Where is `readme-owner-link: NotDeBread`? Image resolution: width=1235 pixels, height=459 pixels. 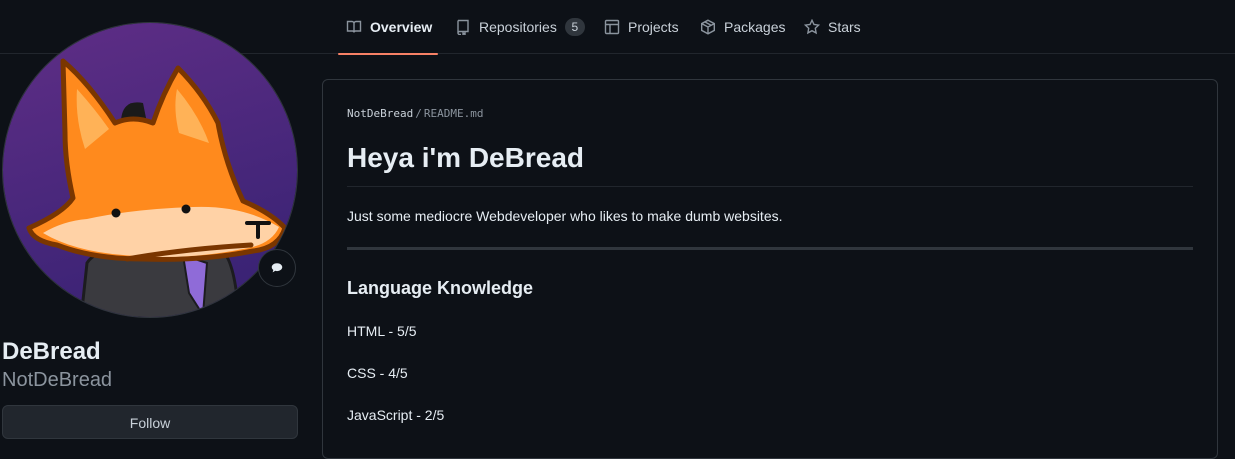
readme-owner-link: NotDeBread is located at coordinates (380, 113).